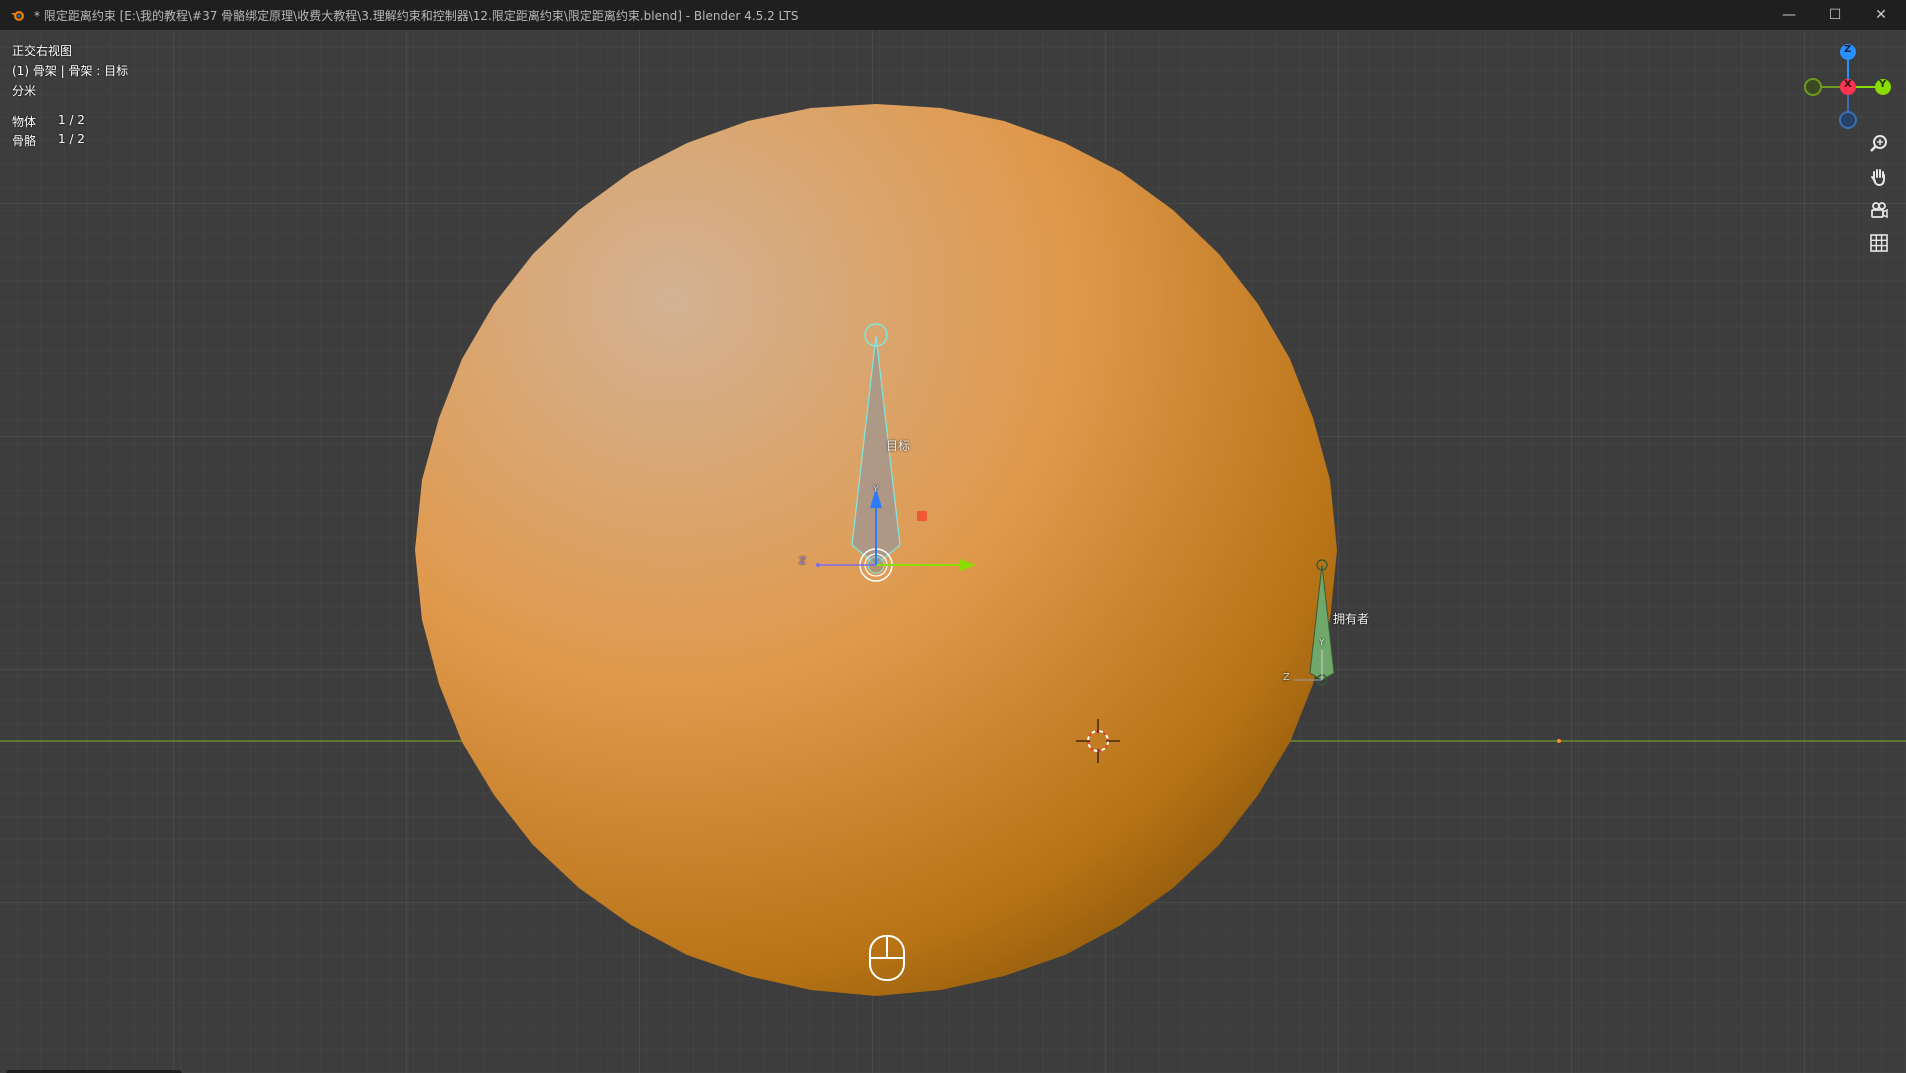 The image size is (1906, 1073). I want to click on pan-button, so click(1879, 177).